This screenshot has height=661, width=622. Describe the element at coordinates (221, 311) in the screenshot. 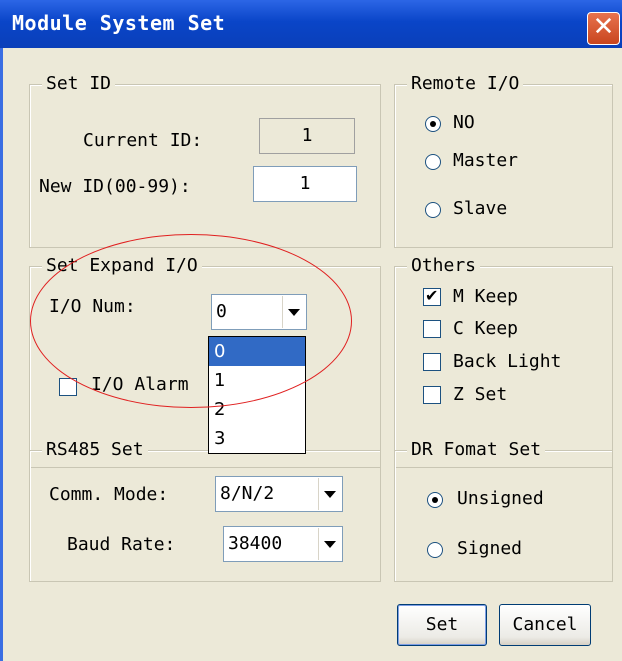

I see `io-num-value: 0` at that location.